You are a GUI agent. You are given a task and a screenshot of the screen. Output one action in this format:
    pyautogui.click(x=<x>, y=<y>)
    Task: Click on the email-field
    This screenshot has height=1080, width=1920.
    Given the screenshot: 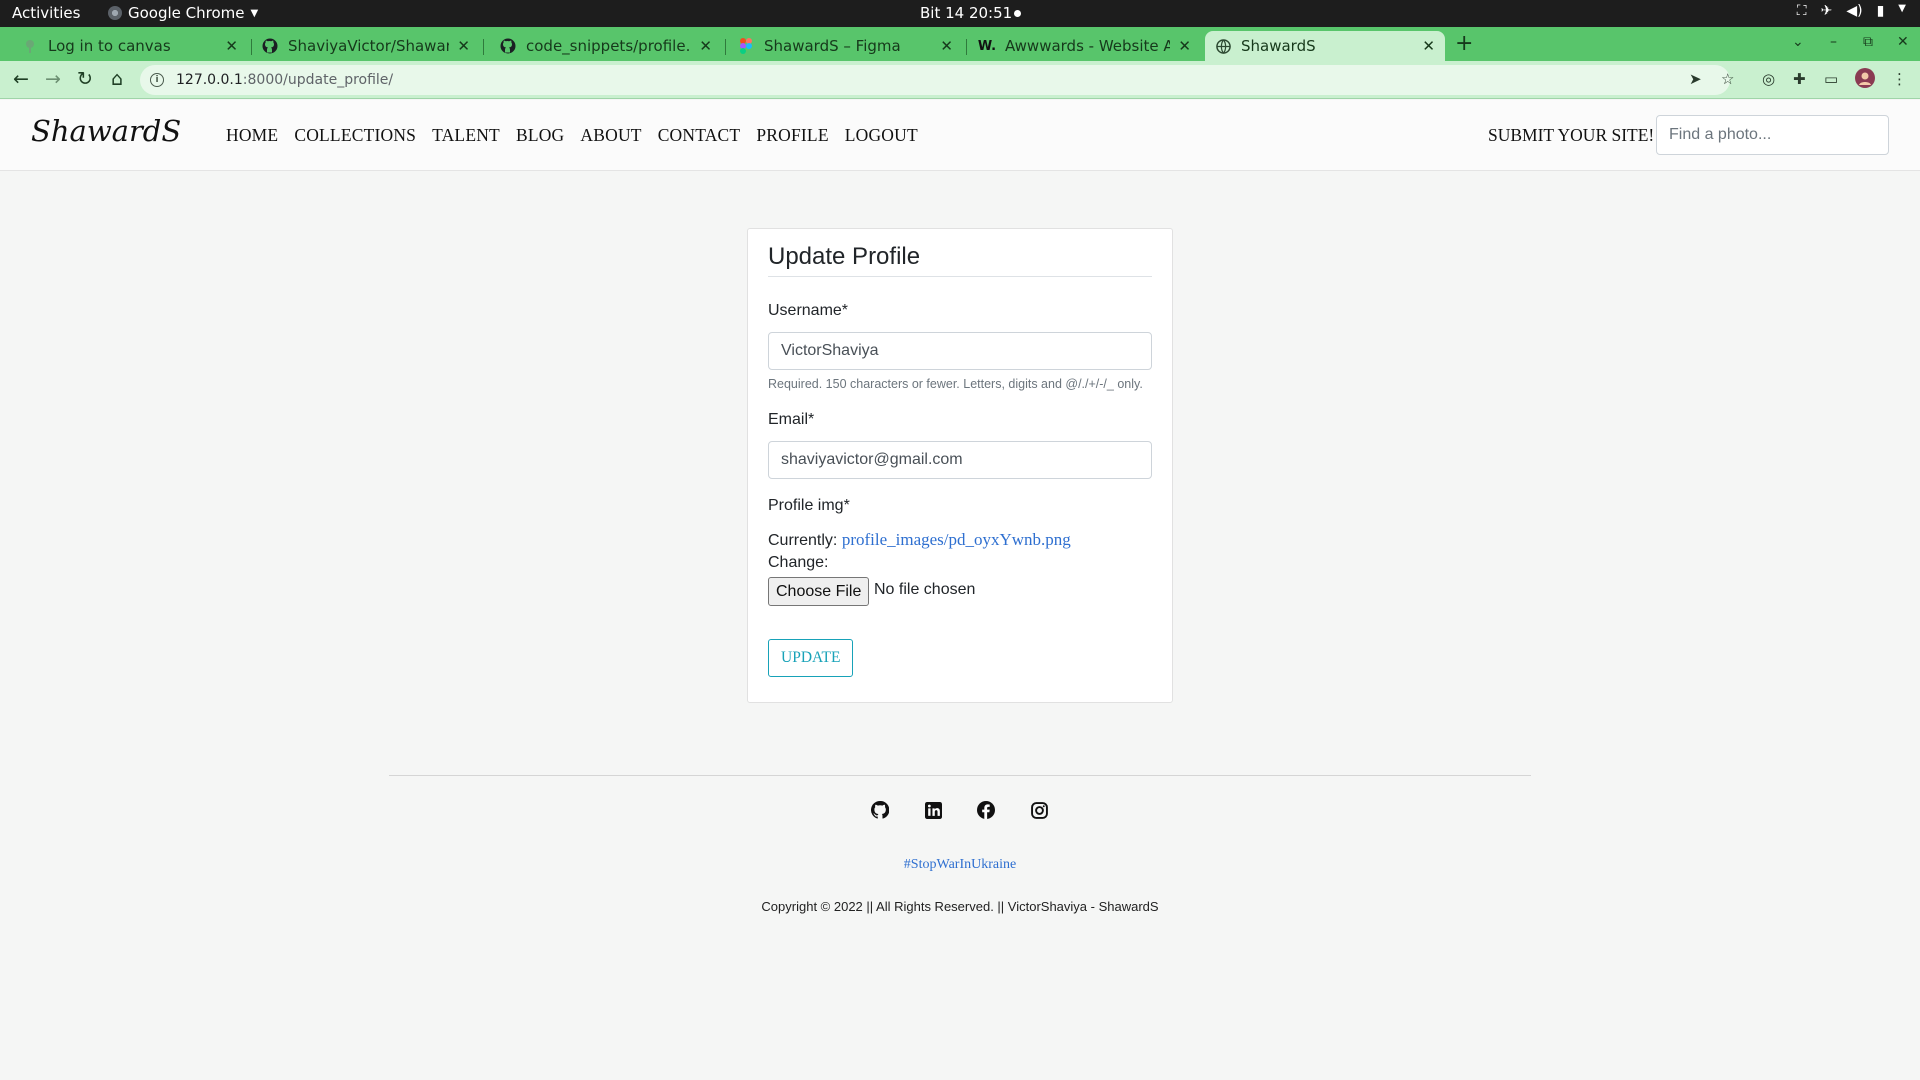 What is the action you would take?
    pyautogui.click(x=960, y=460)
    